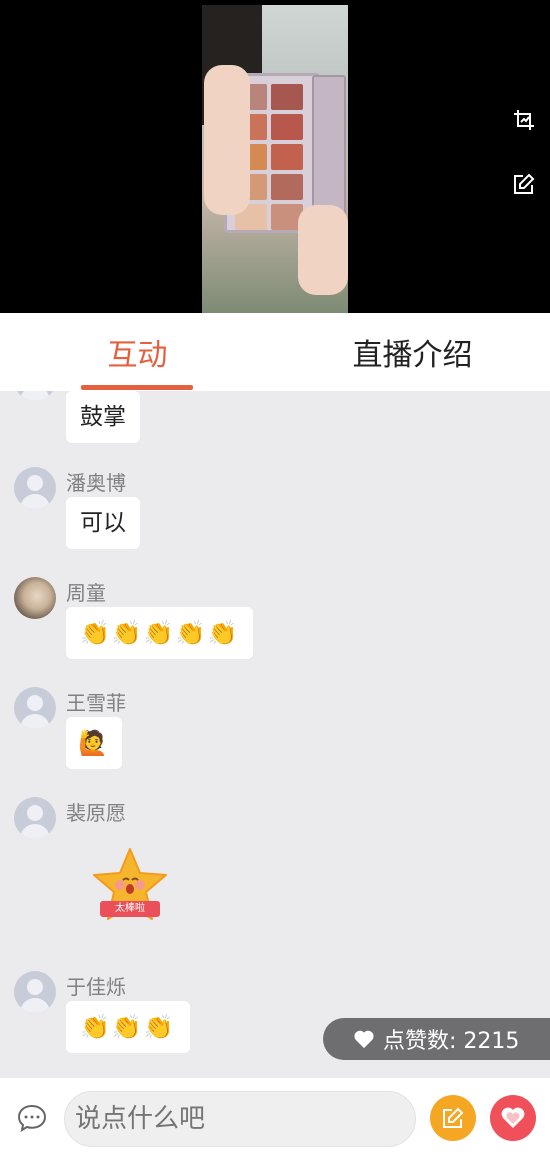  What do you see at coordinates (94, 743) in the screenshot?
I see `message-bubble: 🙋` at bounding box center [94, 743].